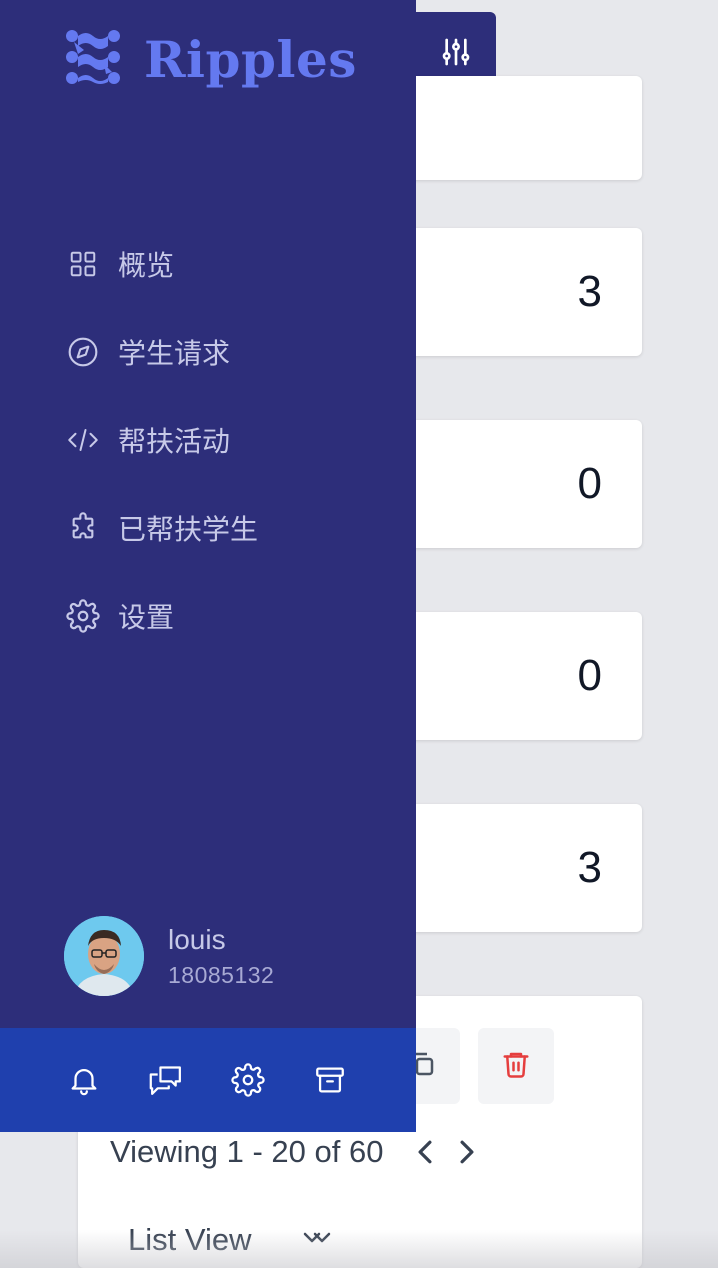  I want to click on user-name: louis, so click(197, 939).